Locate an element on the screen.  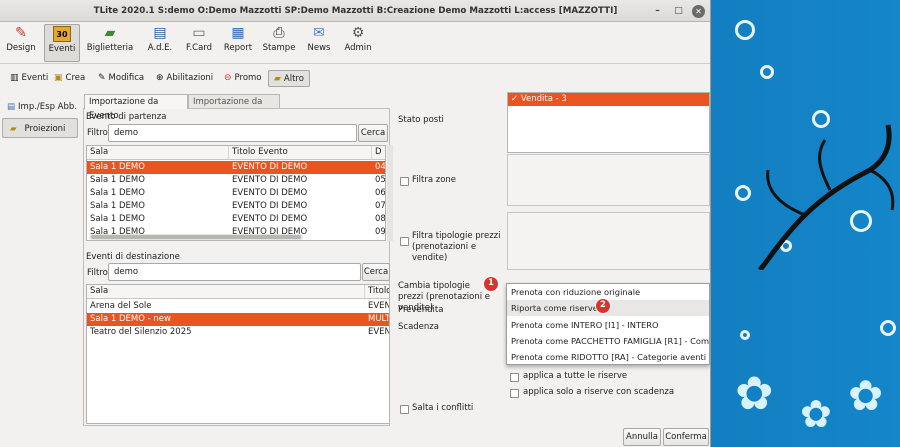
filtra-tipologie-checkbox is located at coordinates (404, 241).